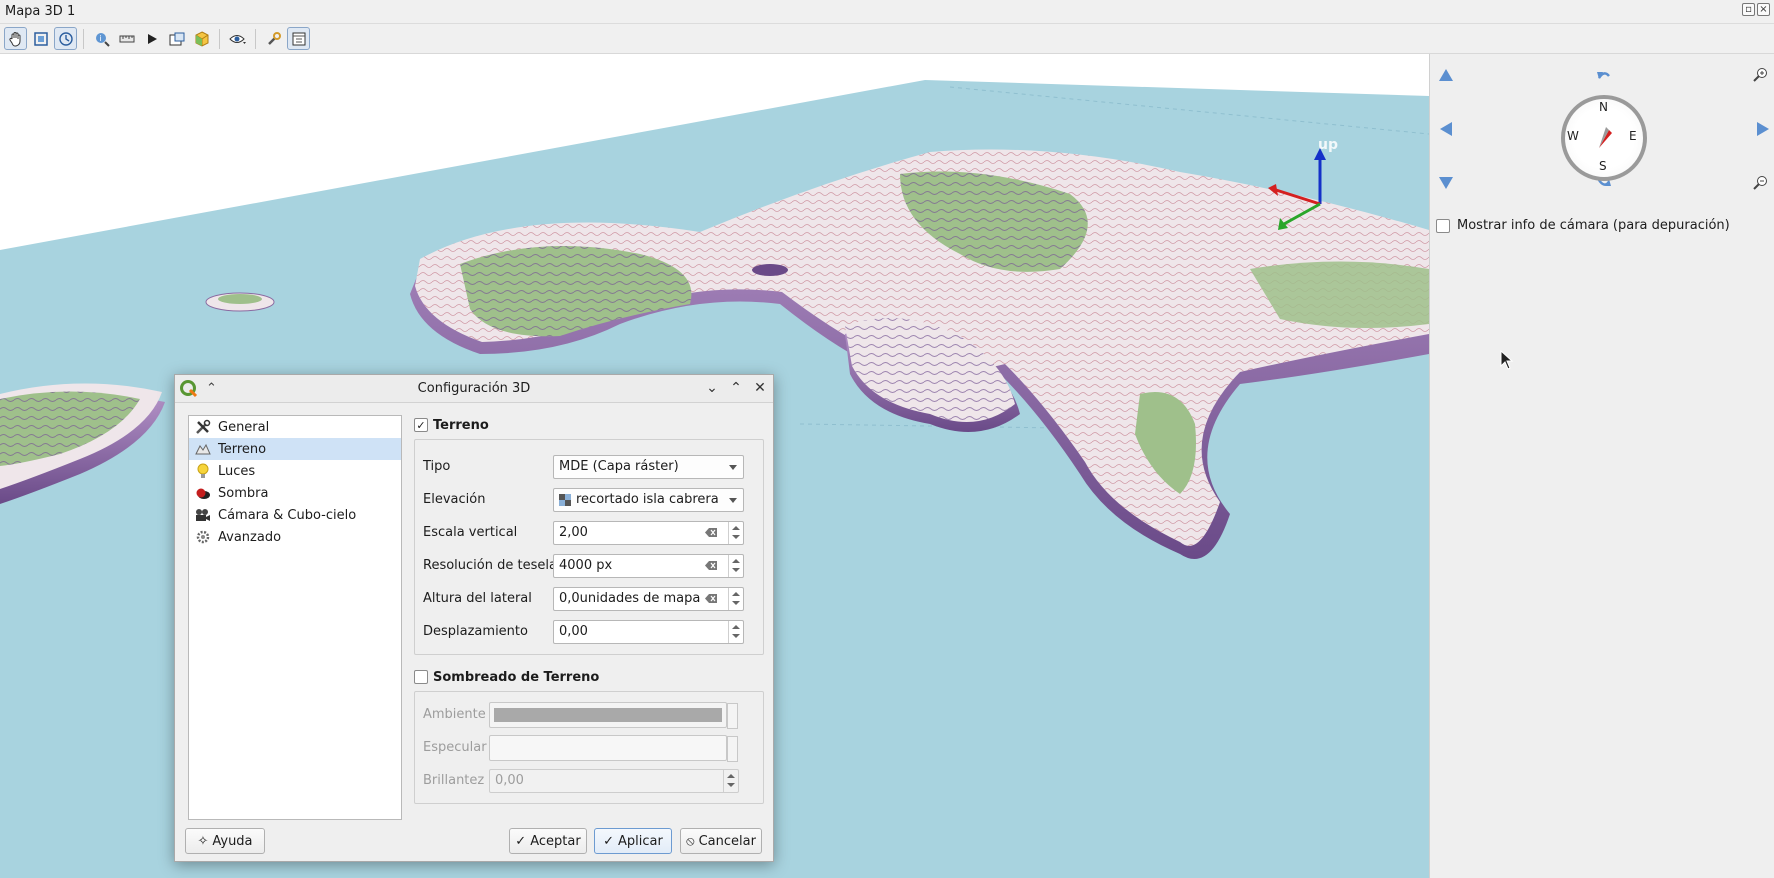 The height and width of the screenshot is (878, 1774). What do you see at coordinates (40, 38) in the screenshot?
I see `zoom-full-icon` at bounding box center [40, 38].